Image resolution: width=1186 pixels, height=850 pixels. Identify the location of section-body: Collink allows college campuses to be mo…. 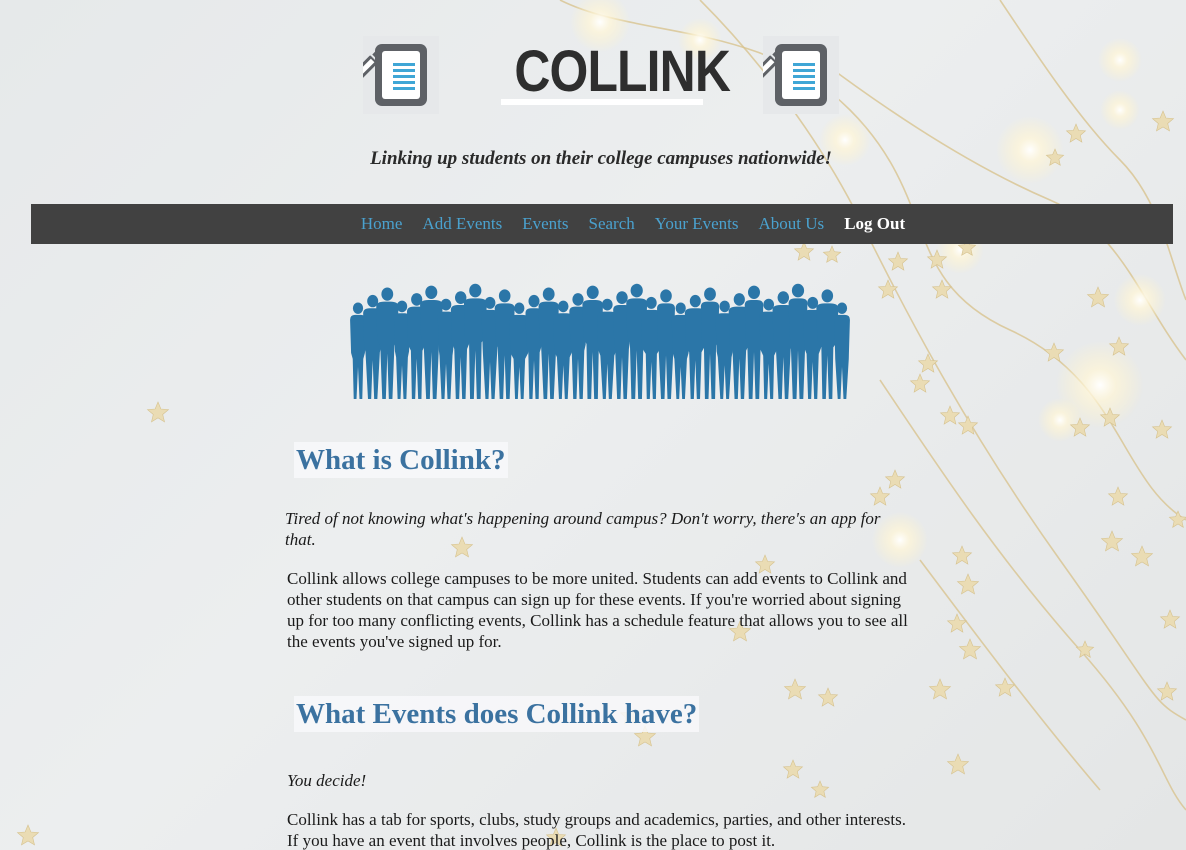
(597, 610).